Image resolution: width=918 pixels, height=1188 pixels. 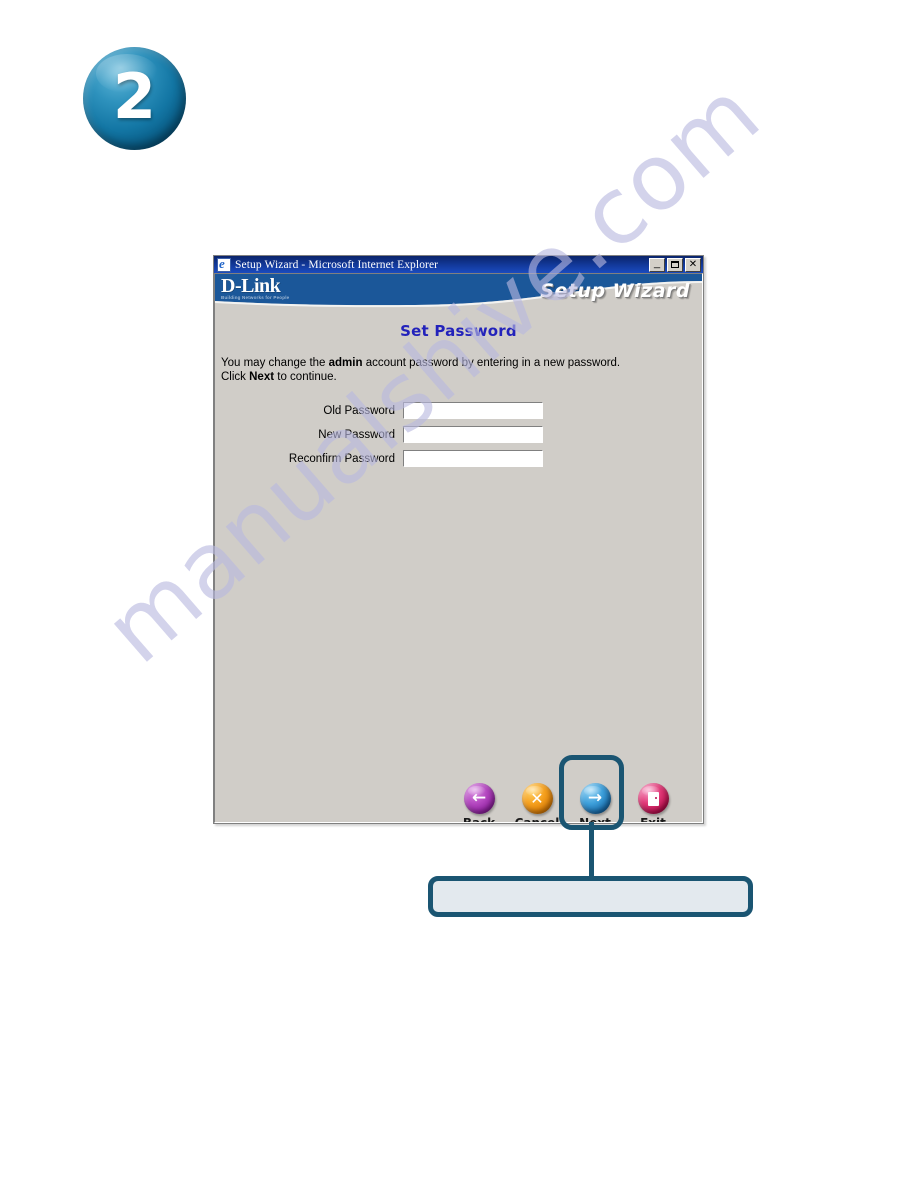 I want to click on maximize-icon, so click(x=675, y=265).